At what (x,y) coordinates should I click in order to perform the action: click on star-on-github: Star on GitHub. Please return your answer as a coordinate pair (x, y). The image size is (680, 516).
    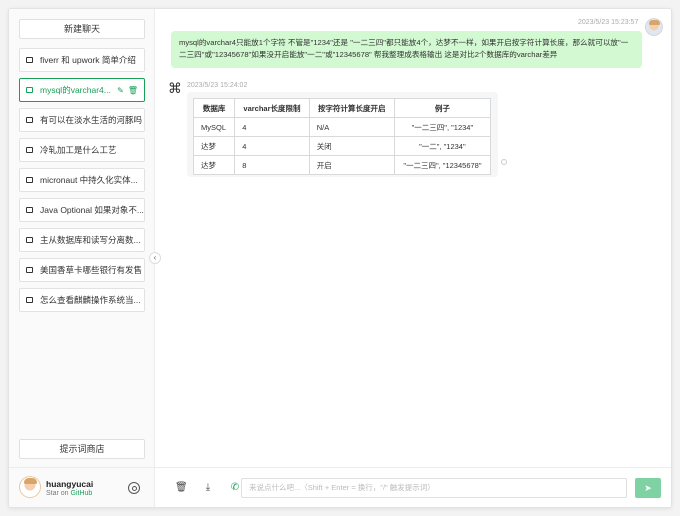
    Looking at the image, I should click on (69, 493).